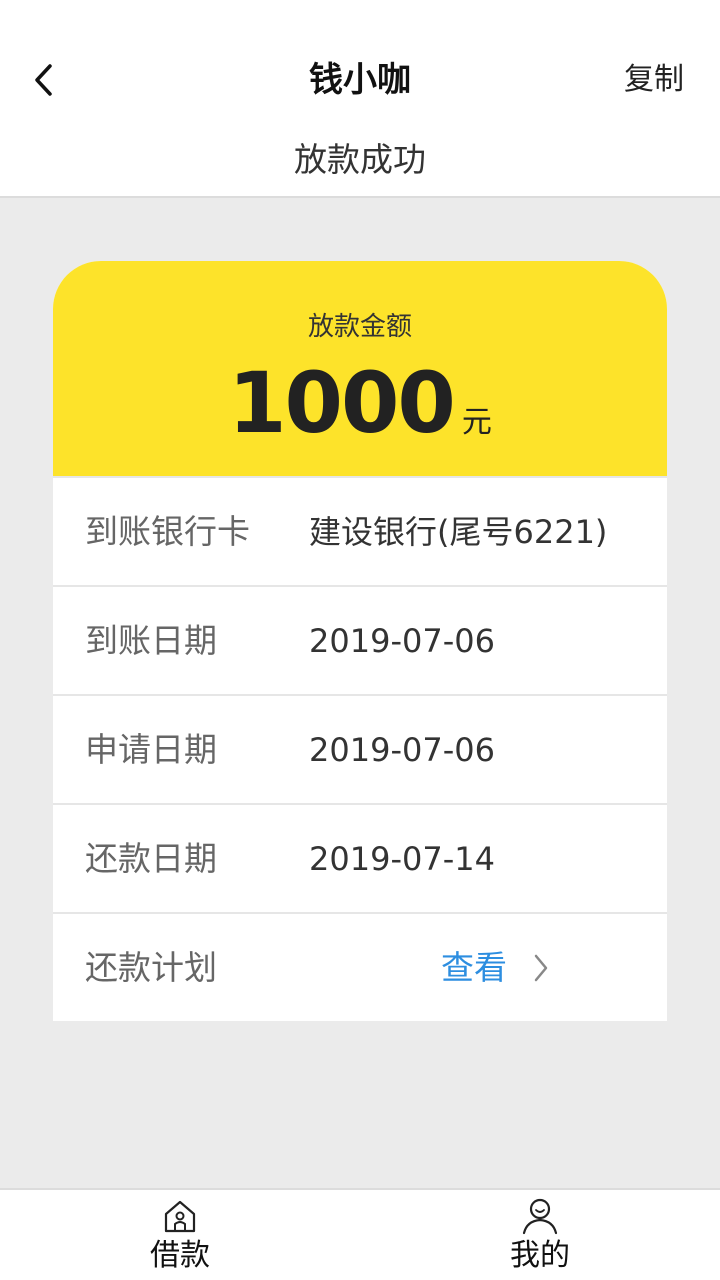  Describe the element at coordinates (360, 159) in the screenshot. I see `page-title: 放款成功` at that location.